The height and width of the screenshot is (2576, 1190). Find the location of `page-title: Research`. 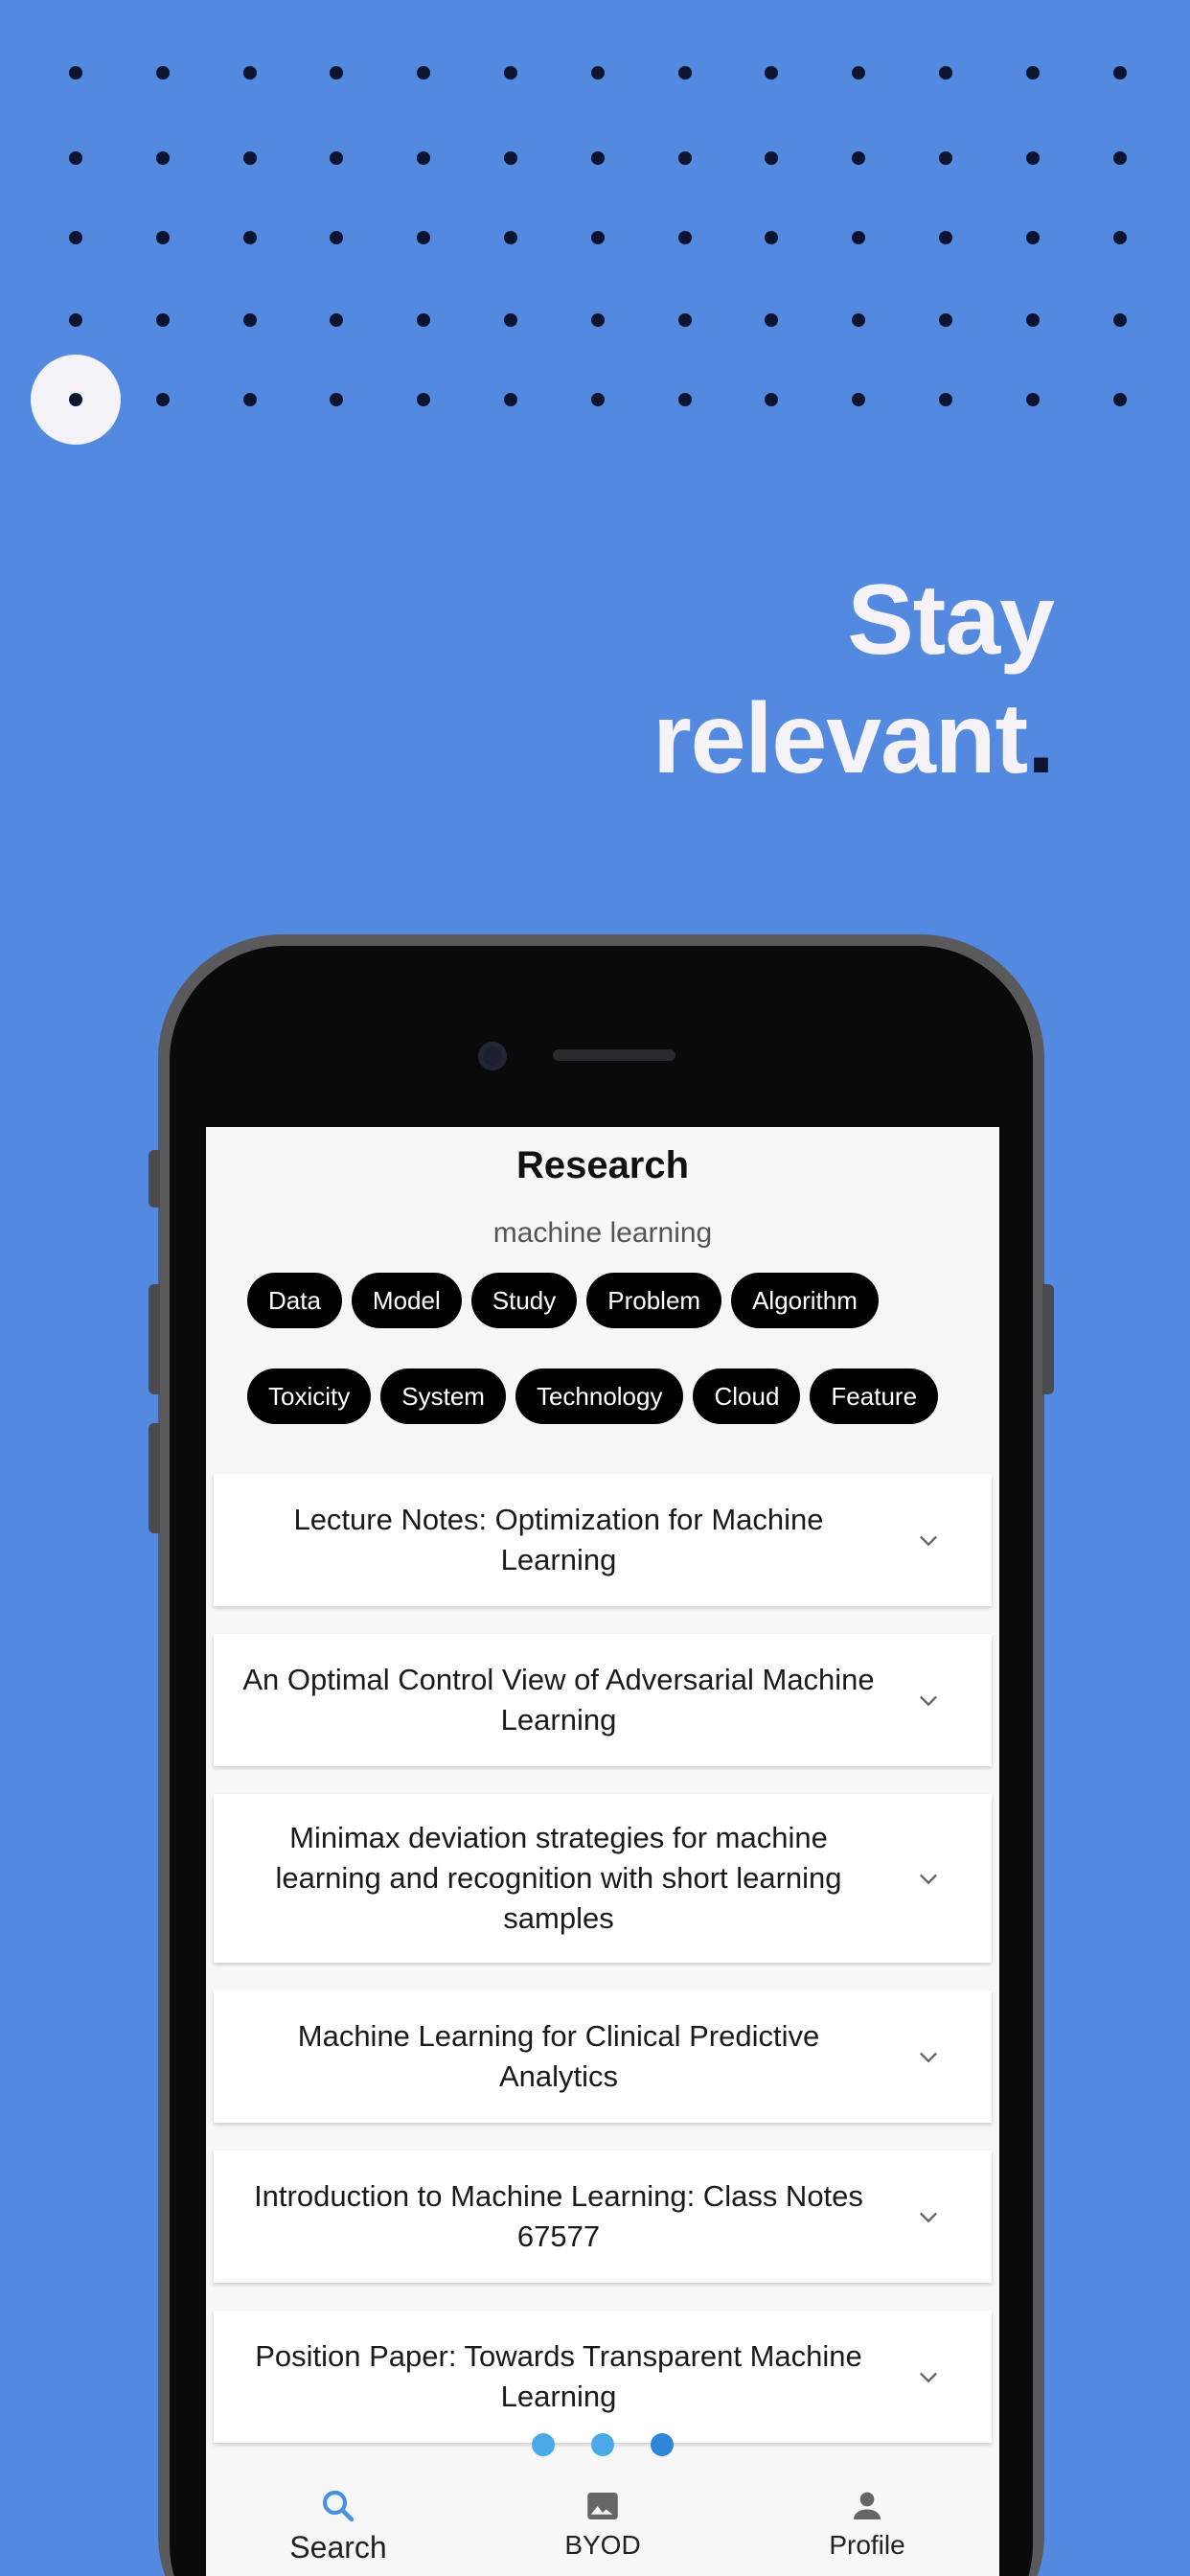

page-title: Research is located at coordinates (603, 1165).